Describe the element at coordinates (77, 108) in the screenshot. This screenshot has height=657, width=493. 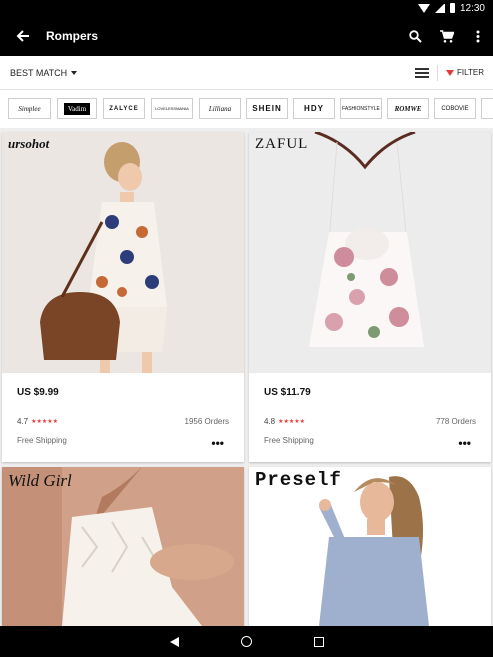
I see `brand-chip: Vadim` at that location.